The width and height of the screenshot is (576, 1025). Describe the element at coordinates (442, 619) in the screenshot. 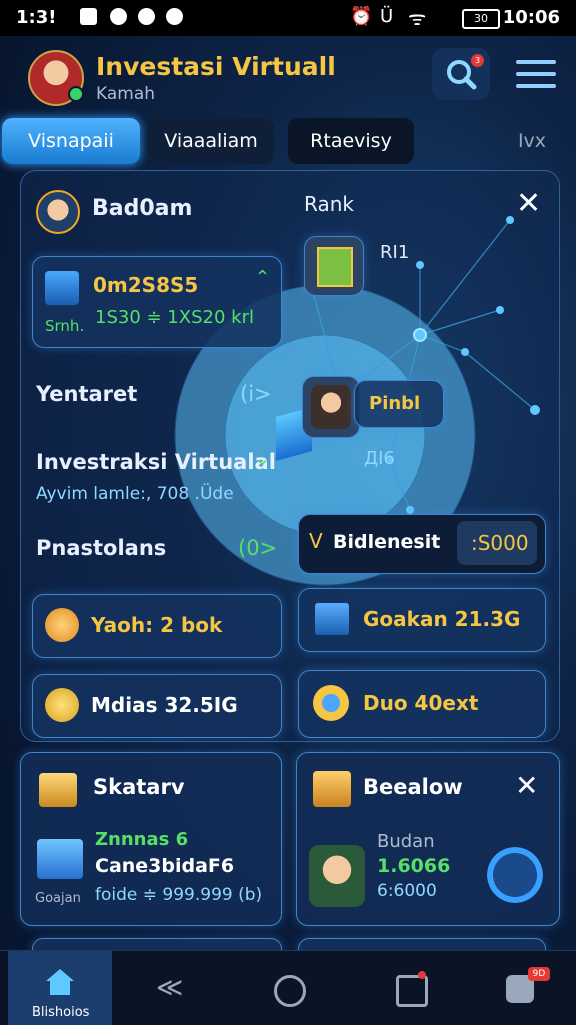

I see `grid-label: Goakan 21.3G` at that location.